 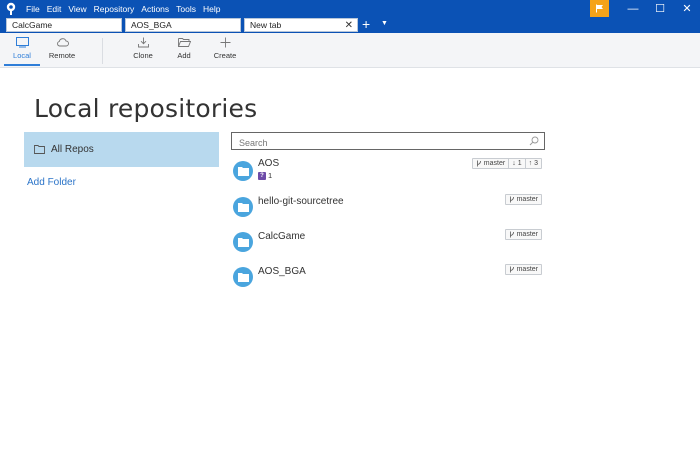 What do you see at coordinates (146, 108) in the screenshot?
I see `page-title: Local repositories` at bounding box center [146, 108].